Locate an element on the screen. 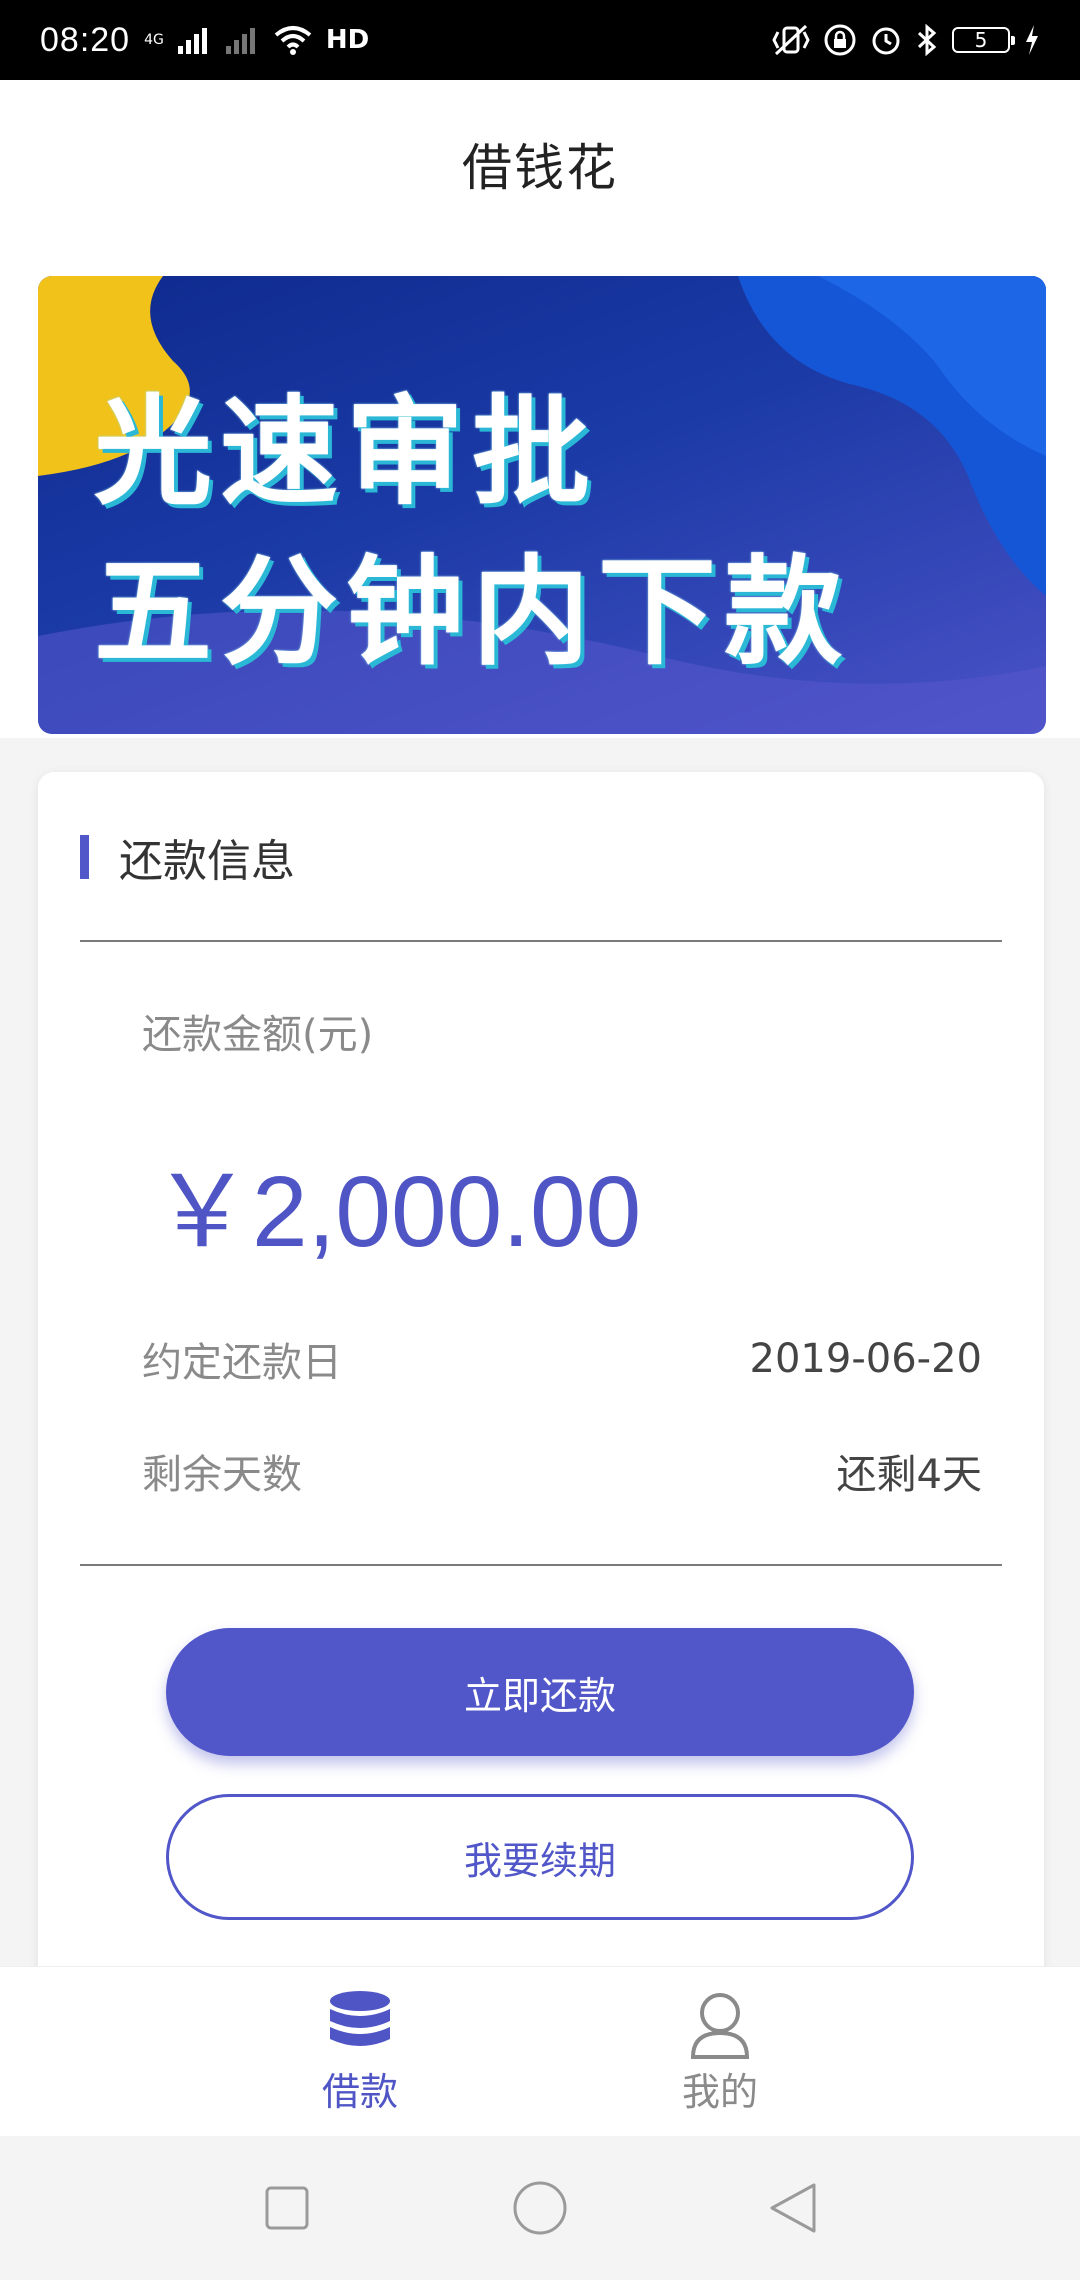 This screenshot has height=2280, width=1080. bluetooth-icon is located at coordinates (927, 40).